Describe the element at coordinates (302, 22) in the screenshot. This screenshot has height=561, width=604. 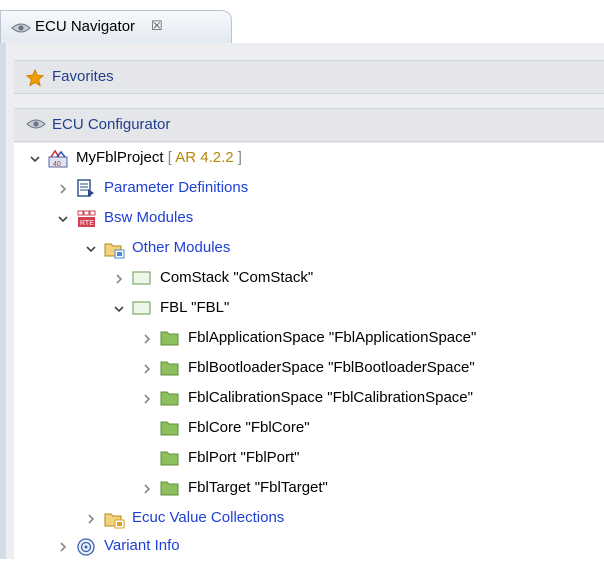
I see `view-tab-bar: ECU Navigator ☒` at that location.